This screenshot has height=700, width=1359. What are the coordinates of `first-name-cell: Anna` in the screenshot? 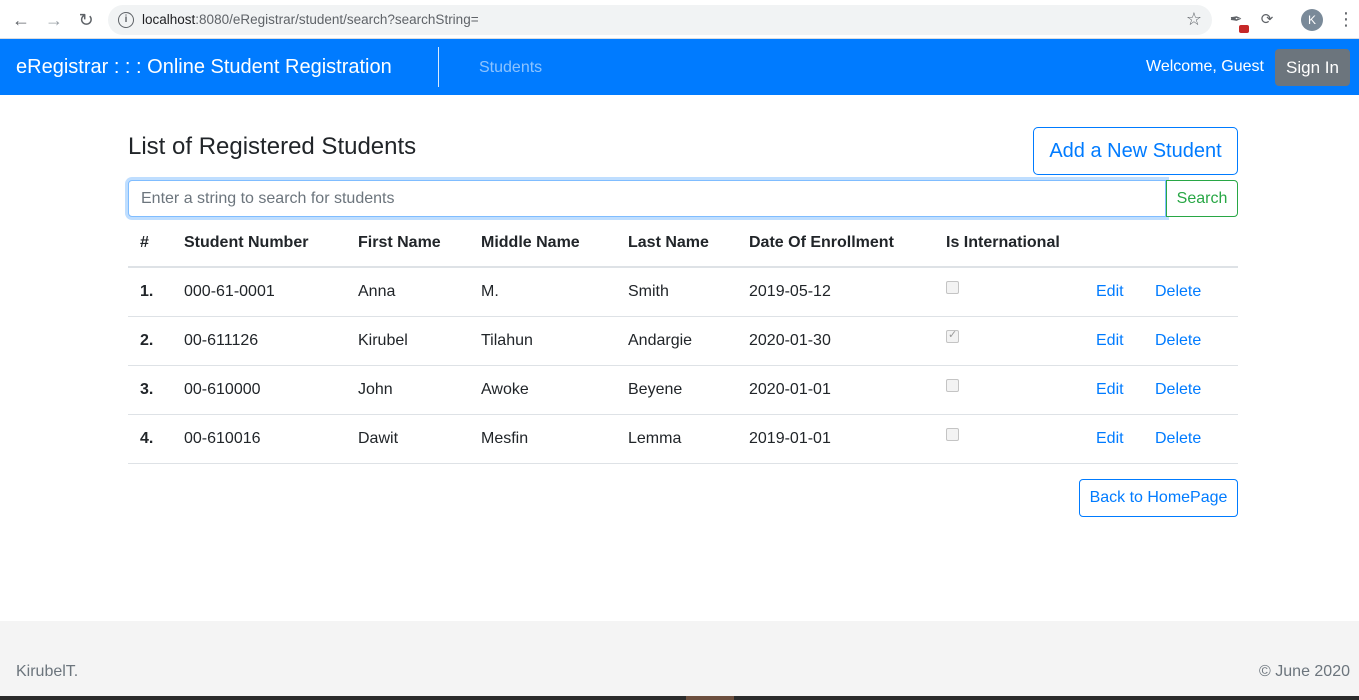 It's located at (407, 292).